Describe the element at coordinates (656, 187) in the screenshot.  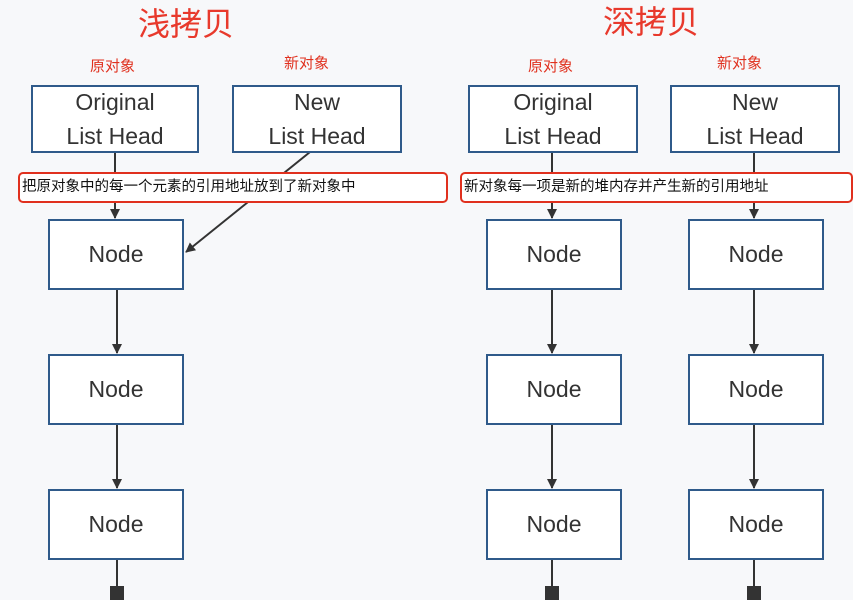
I see `deep-copy-annotation: 新对象每一项是新的堆内存并产生新的引用地址` at that location.